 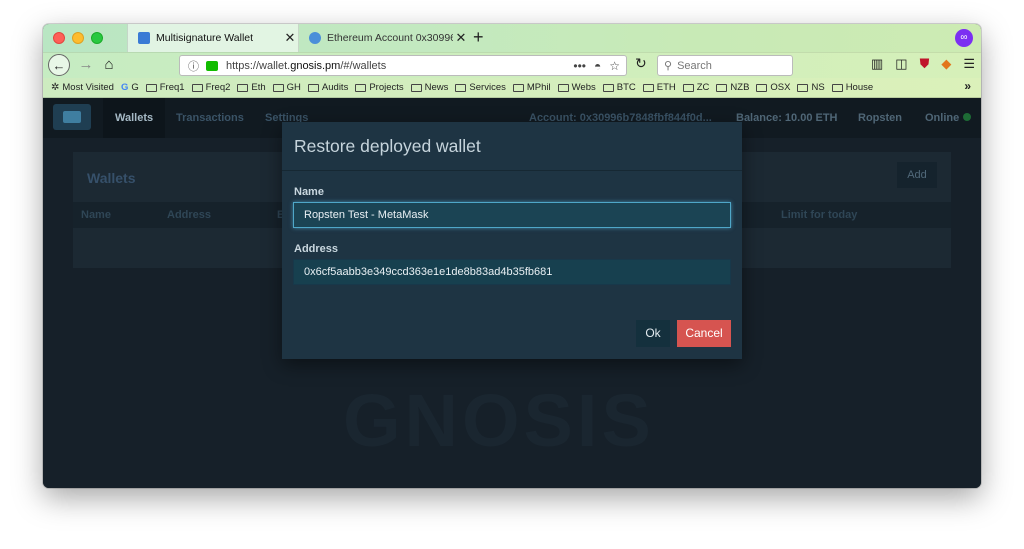 What do you see at coordinates (969, 64) in the screenshot?
I see `menu-icon: ☰` at bounding box center [969, 64].